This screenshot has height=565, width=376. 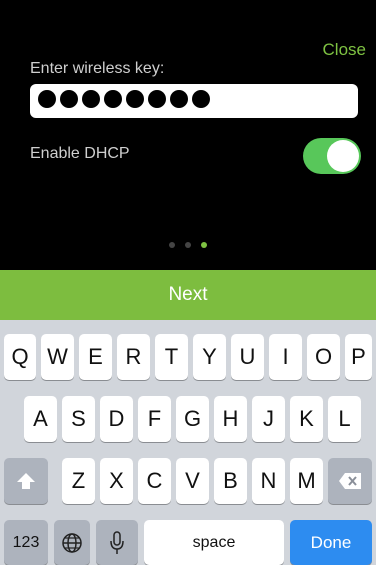 I want to click on shift-arrow-icon, so click(x=26, y=481).